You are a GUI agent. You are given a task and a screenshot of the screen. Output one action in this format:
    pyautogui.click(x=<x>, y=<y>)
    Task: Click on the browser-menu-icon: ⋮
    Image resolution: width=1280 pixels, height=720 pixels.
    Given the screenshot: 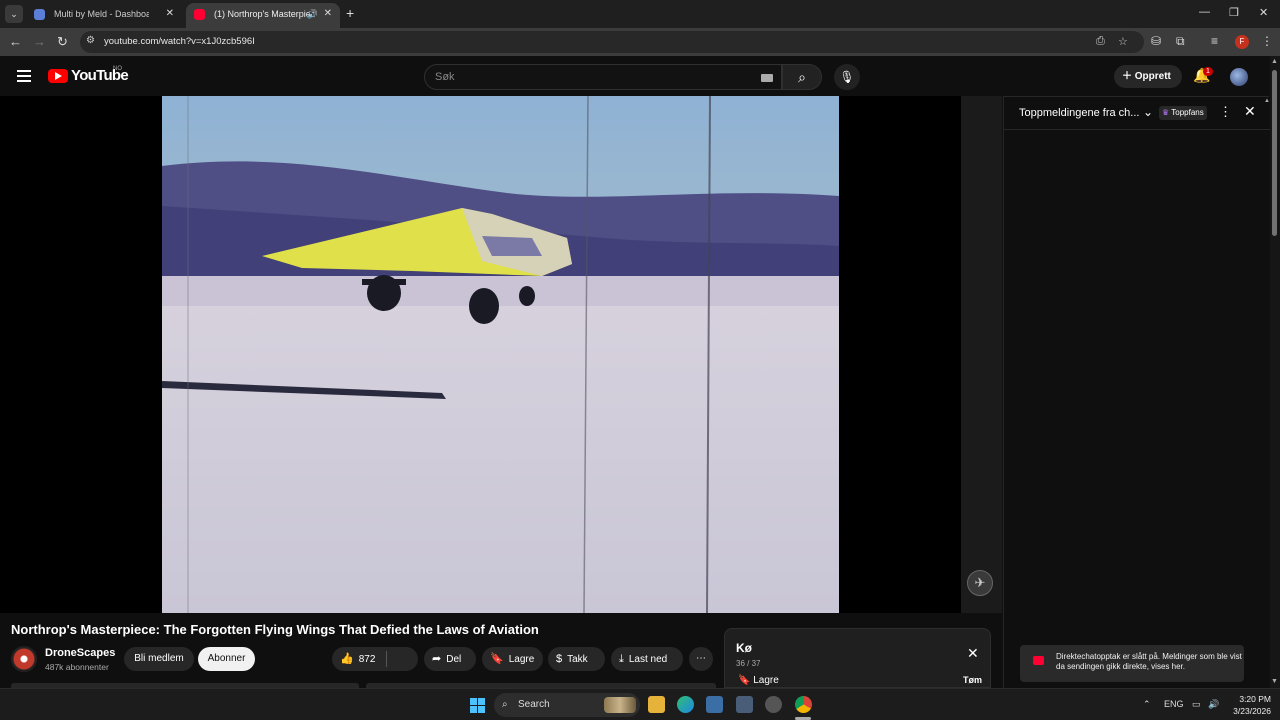 What is the action you would take?
    pyautogui.click(x=1267, y=41)
    